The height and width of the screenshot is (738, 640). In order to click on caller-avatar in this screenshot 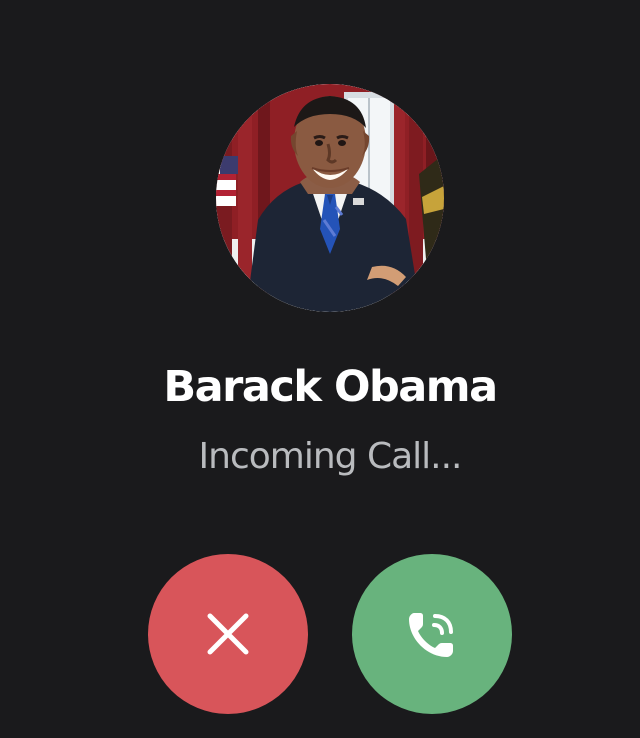, I will do `click(330, 198)`.